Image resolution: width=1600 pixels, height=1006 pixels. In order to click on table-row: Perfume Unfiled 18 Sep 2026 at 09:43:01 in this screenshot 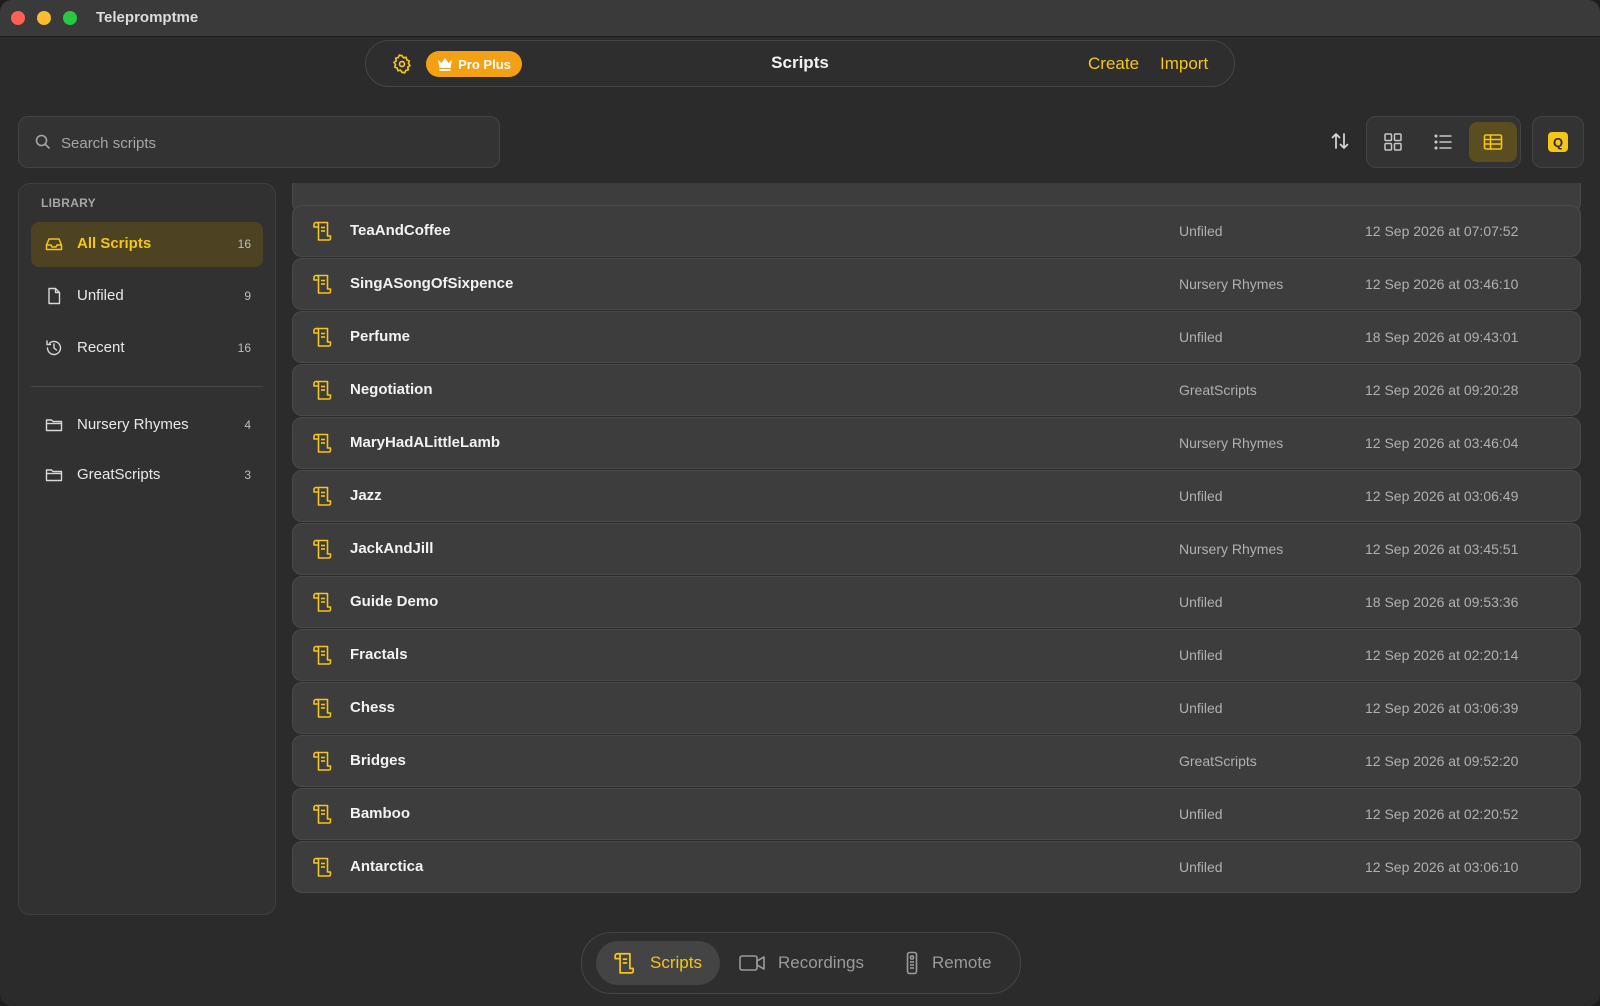, I will do `click(936, 337)`.